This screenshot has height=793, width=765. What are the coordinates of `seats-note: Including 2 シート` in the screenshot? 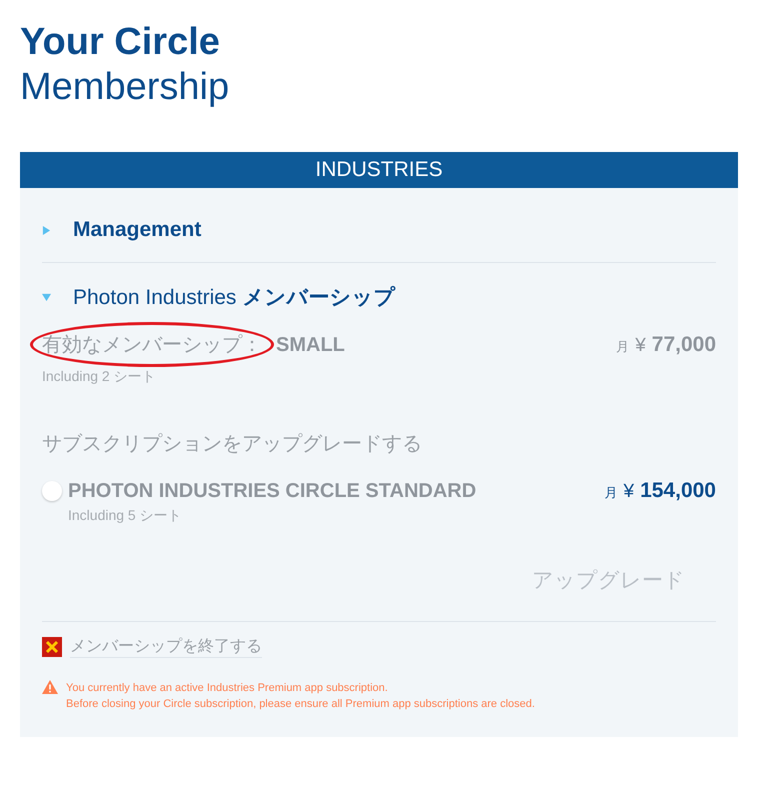 It's located at (99, 376).